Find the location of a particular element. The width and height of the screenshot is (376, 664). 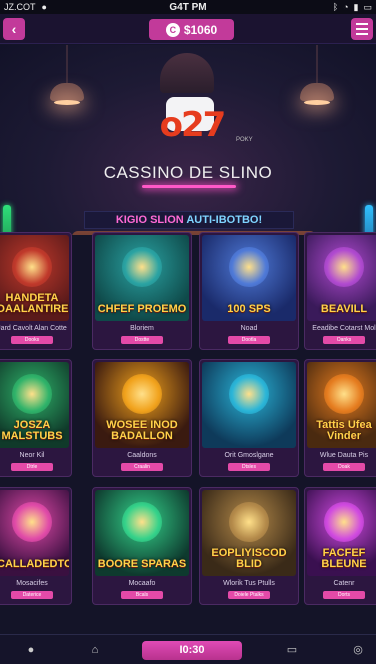

game-card: CALLADEDTOS Mosacifes Daterice is located at coordinates (36, 546).